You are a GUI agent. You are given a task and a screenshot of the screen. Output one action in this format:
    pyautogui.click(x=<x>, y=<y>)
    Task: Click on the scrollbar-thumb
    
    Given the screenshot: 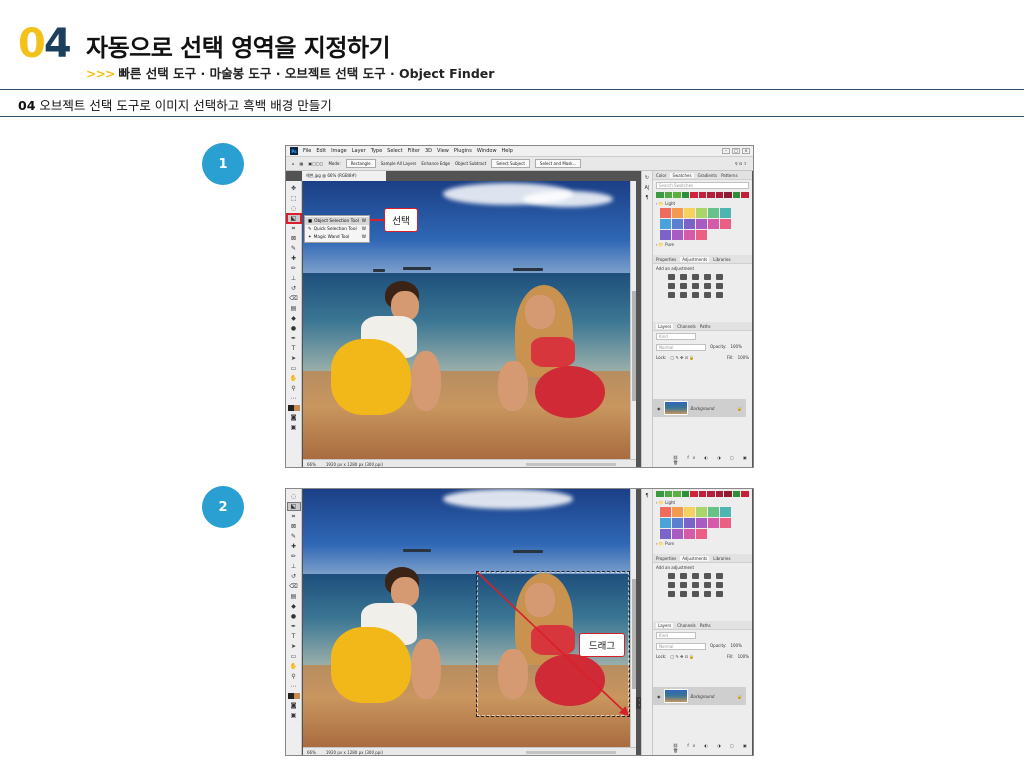 What is the action you would take?
    pyautogui.click(x=634, y=346)
    